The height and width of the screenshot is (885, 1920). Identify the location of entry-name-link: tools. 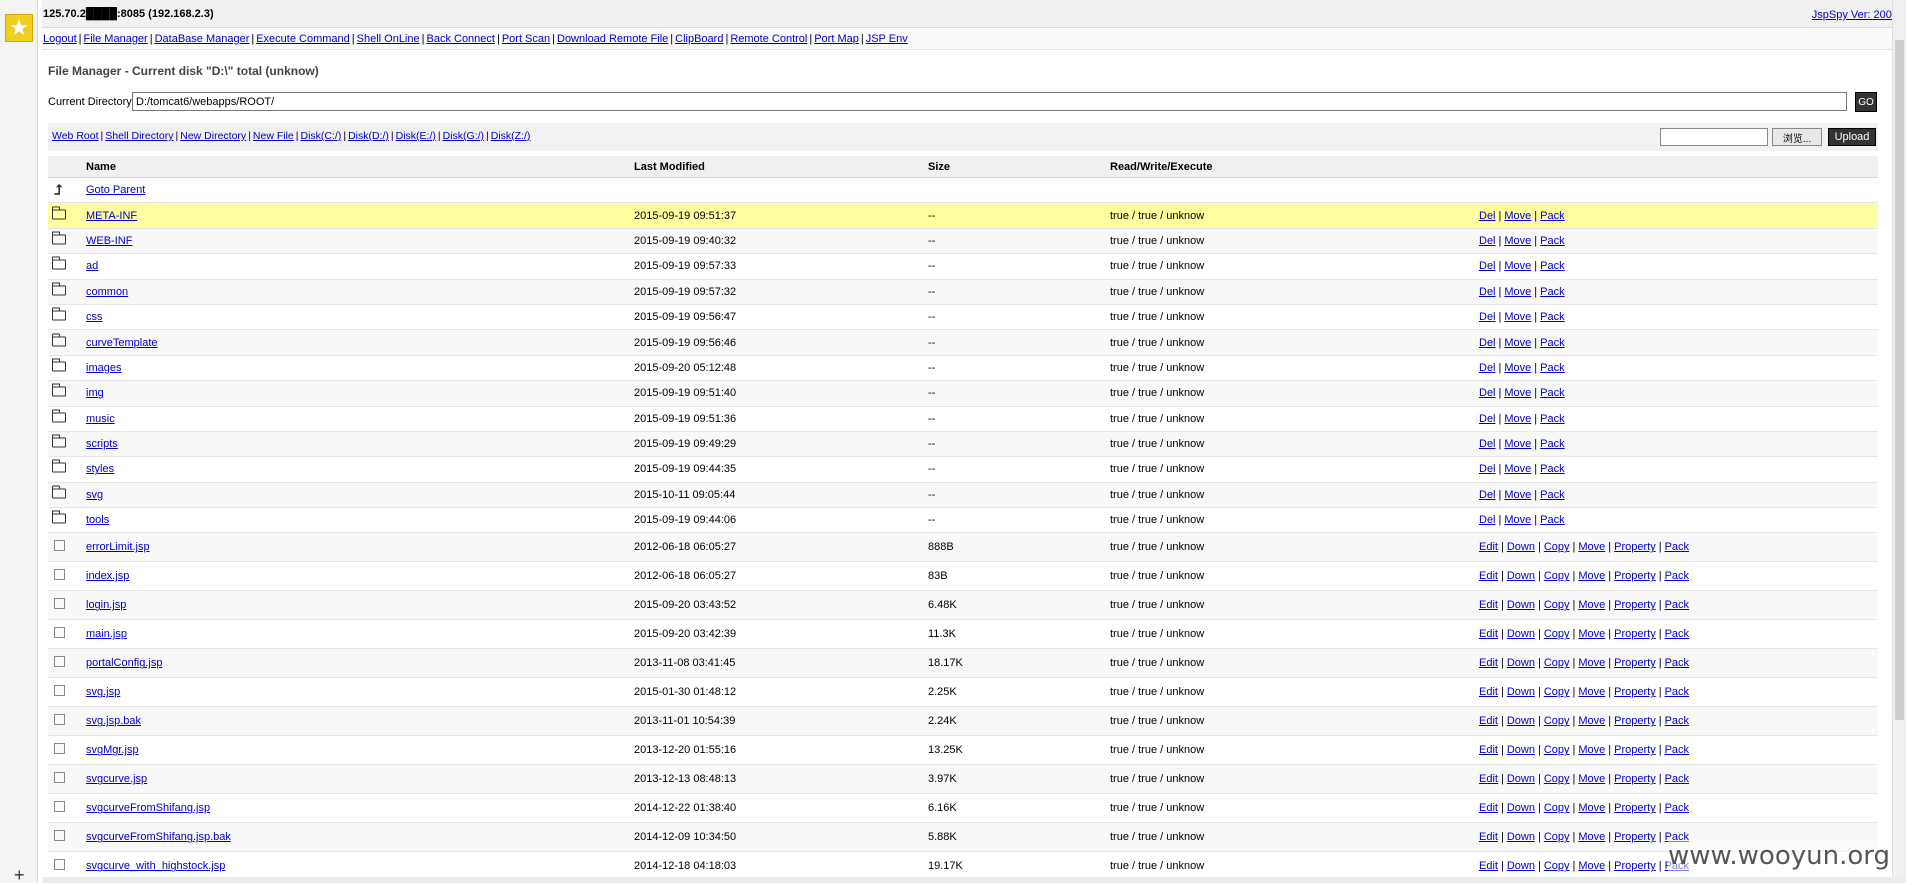
(97, 520).